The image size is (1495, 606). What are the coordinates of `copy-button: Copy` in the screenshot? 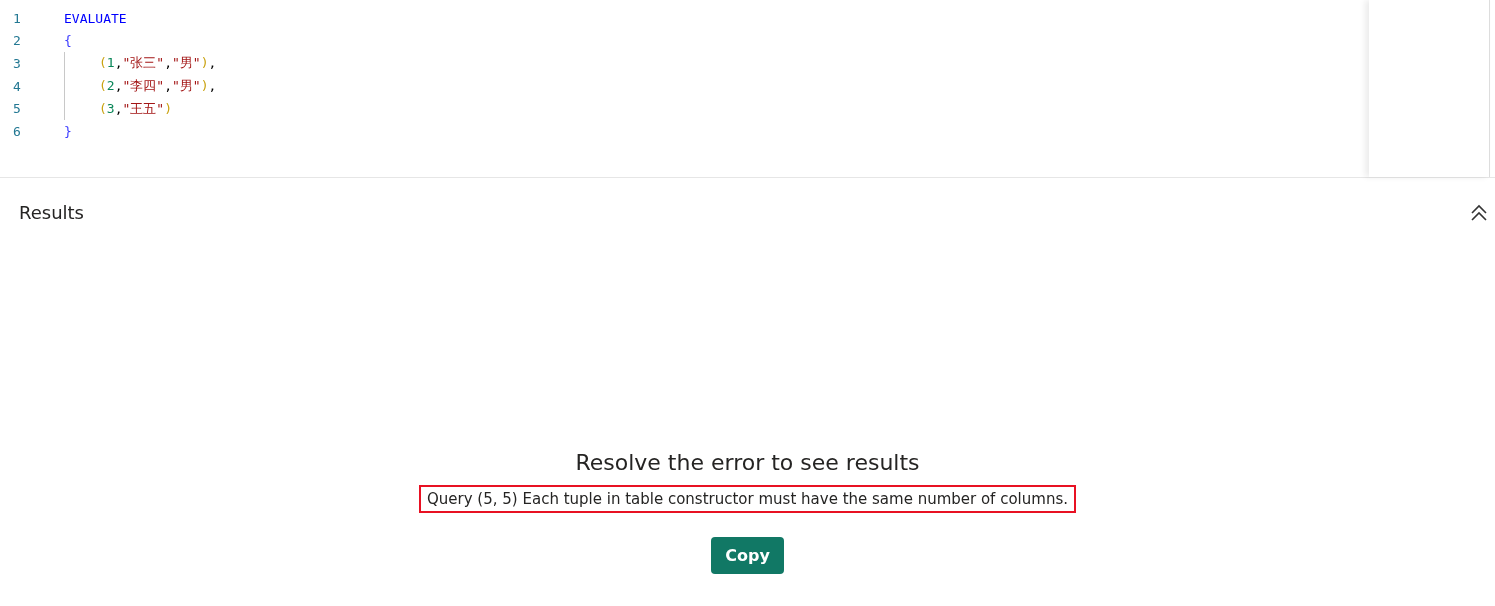 It's located at (747, 555).